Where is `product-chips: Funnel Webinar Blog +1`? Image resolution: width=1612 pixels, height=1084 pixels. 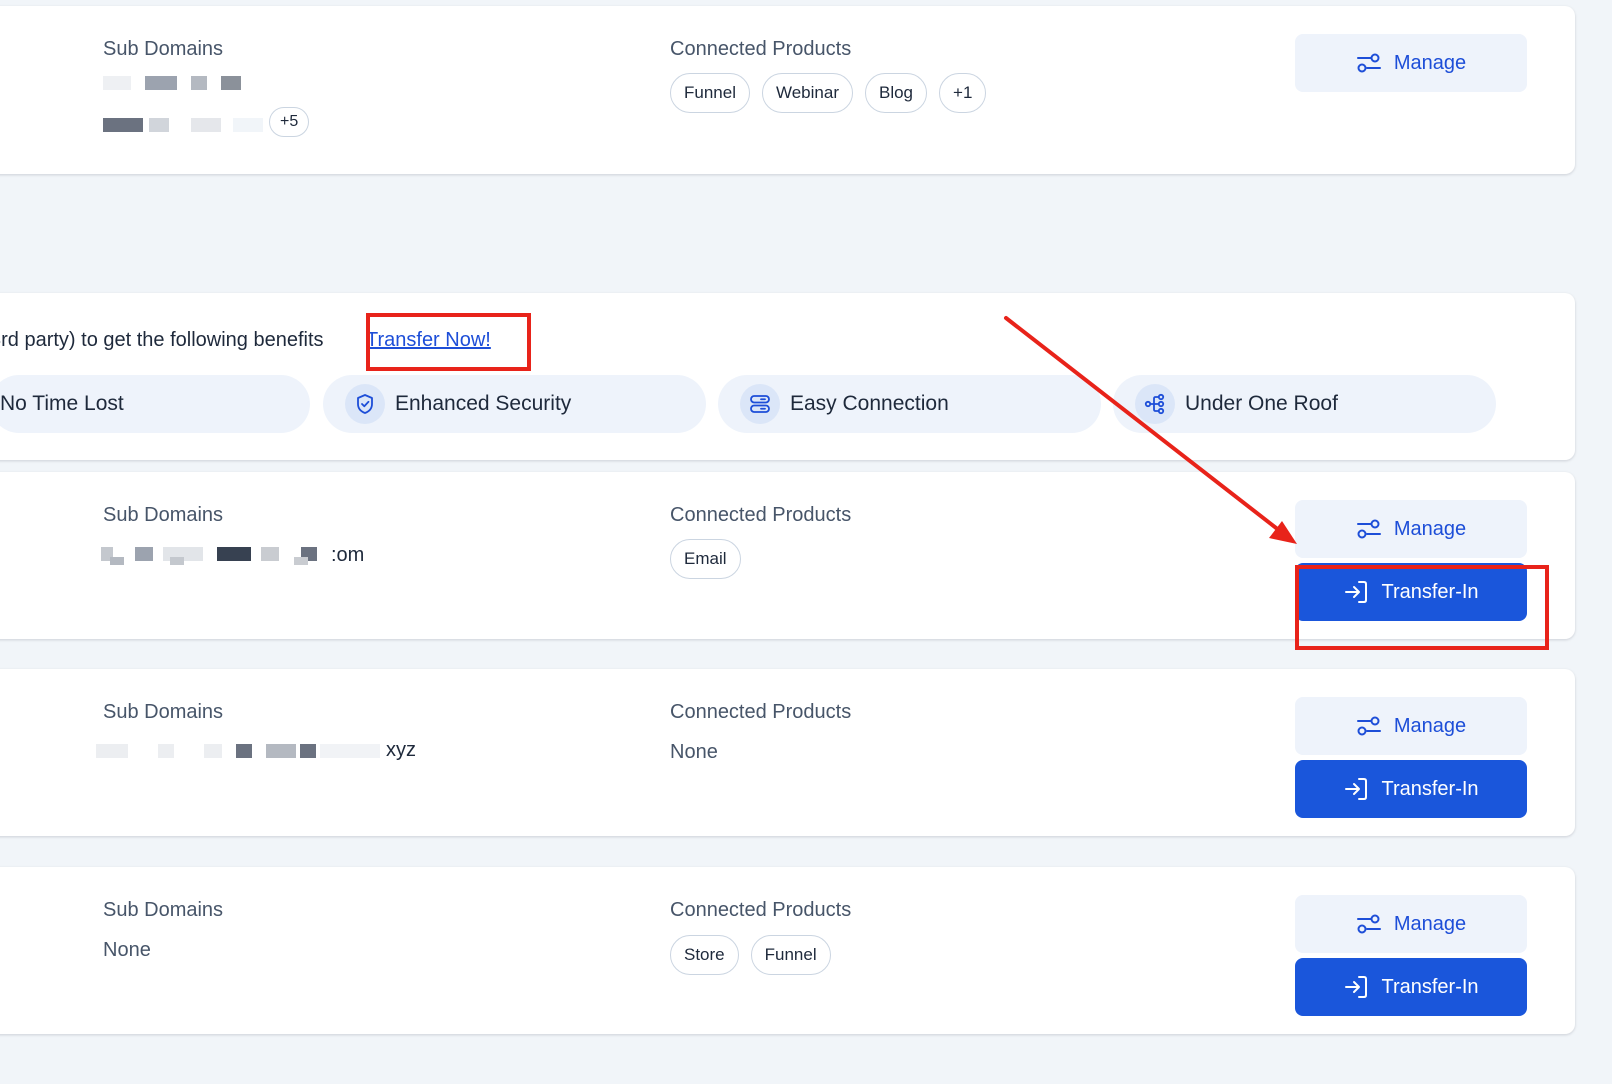 product-chips: Funnel Webinar Blog +1 is located at coordinates (828, 93).